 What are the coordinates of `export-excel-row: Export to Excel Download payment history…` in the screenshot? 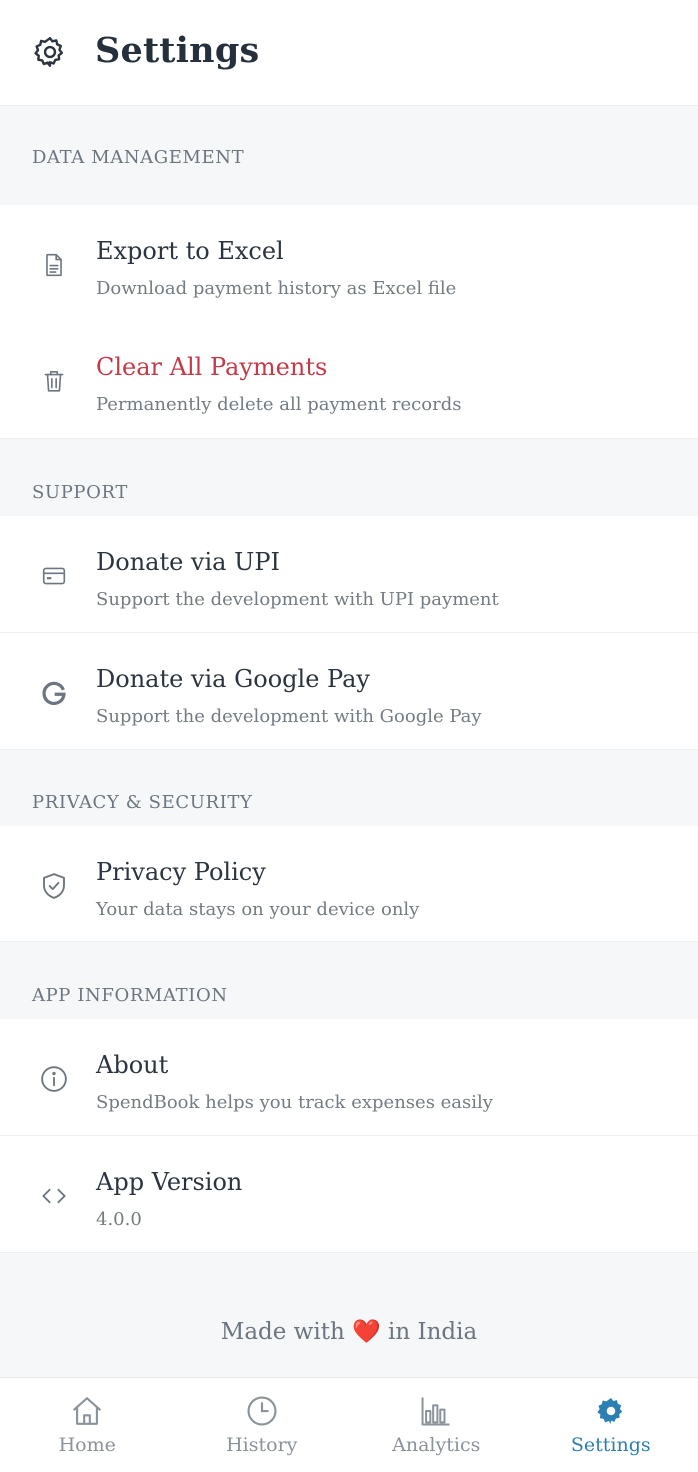 It's located at (349, 263).